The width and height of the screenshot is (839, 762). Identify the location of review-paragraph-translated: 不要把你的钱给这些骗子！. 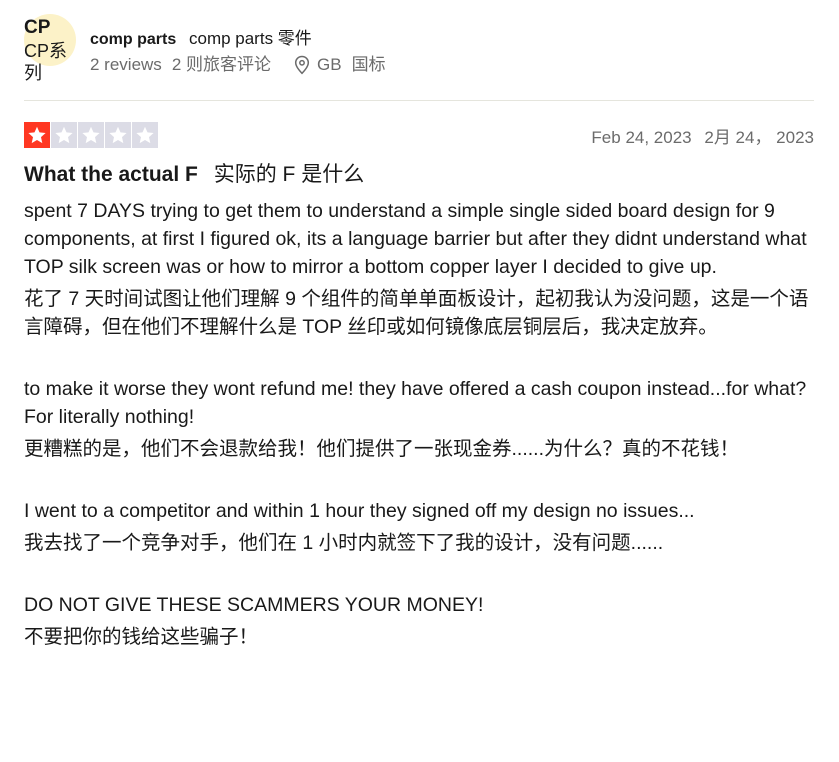
(141, 637).